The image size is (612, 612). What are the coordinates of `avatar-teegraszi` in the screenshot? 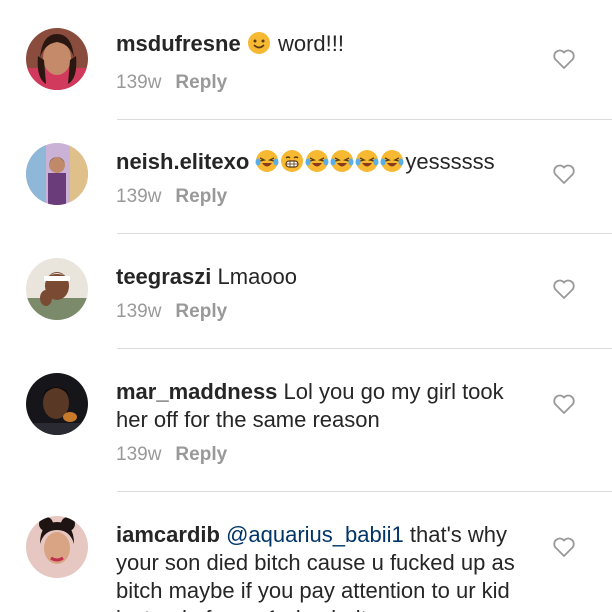 It's located at (57, 289).